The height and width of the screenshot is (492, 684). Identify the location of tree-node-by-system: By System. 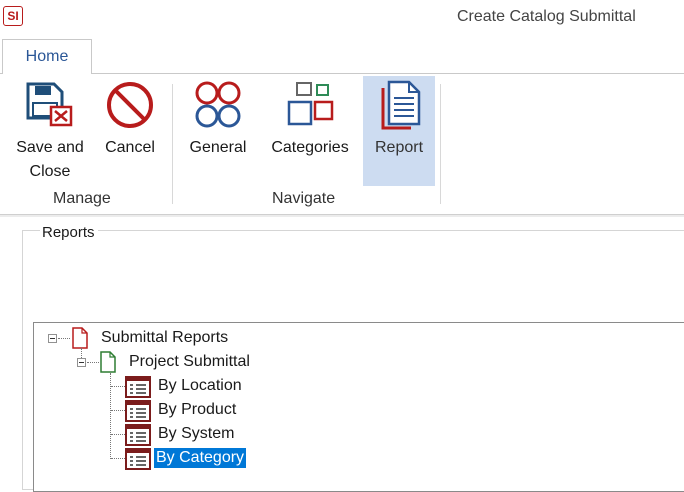
(196, 434).